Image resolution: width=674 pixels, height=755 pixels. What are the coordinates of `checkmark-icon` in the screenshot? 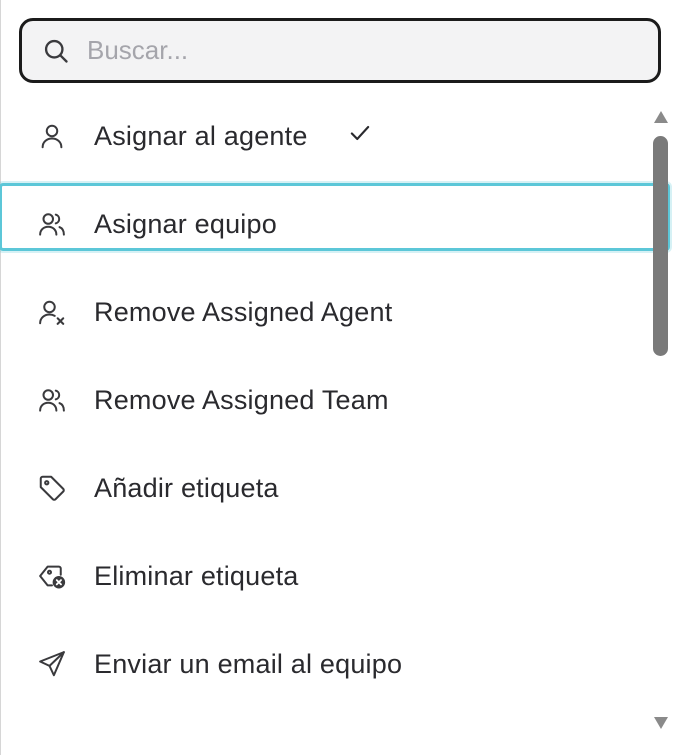 It's located at (360, 133).